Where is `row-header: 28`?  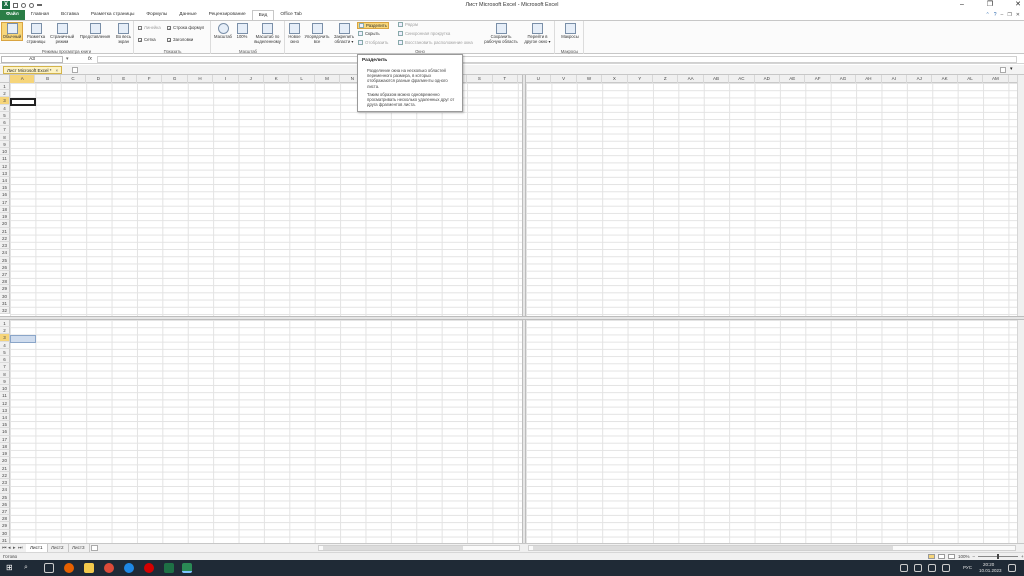
row-header: 28 is located at coordinates (5, 282).